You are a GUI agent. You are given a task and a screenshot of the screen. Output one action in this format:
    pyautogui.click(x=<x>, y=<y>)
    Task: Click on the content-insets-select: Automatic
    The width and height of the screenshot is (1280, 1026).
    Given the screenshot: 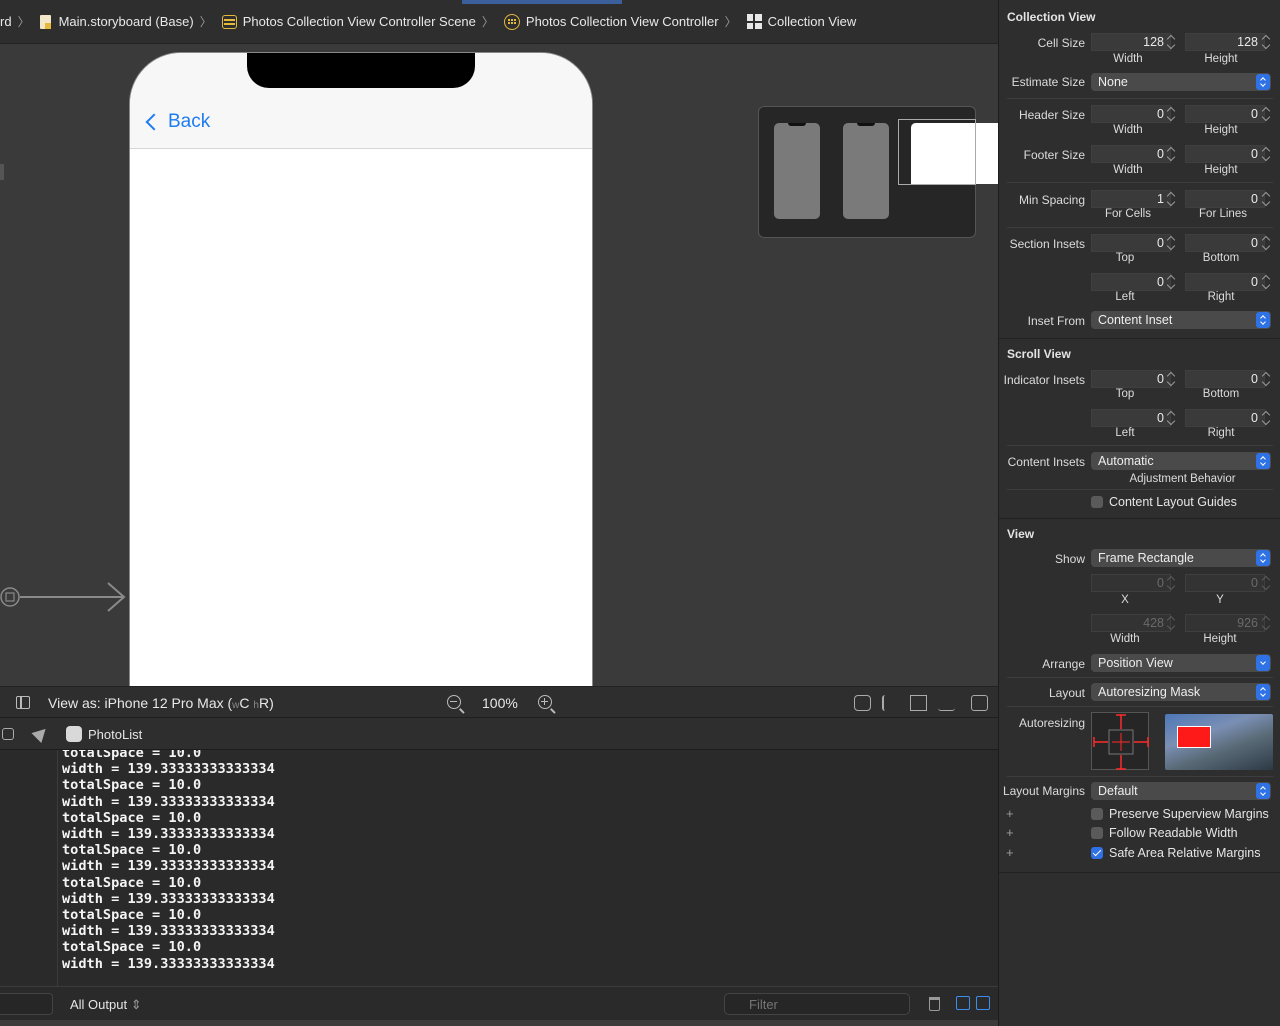 What is the action you would take?
    pyautogui.click(x=1181, y=461)
    